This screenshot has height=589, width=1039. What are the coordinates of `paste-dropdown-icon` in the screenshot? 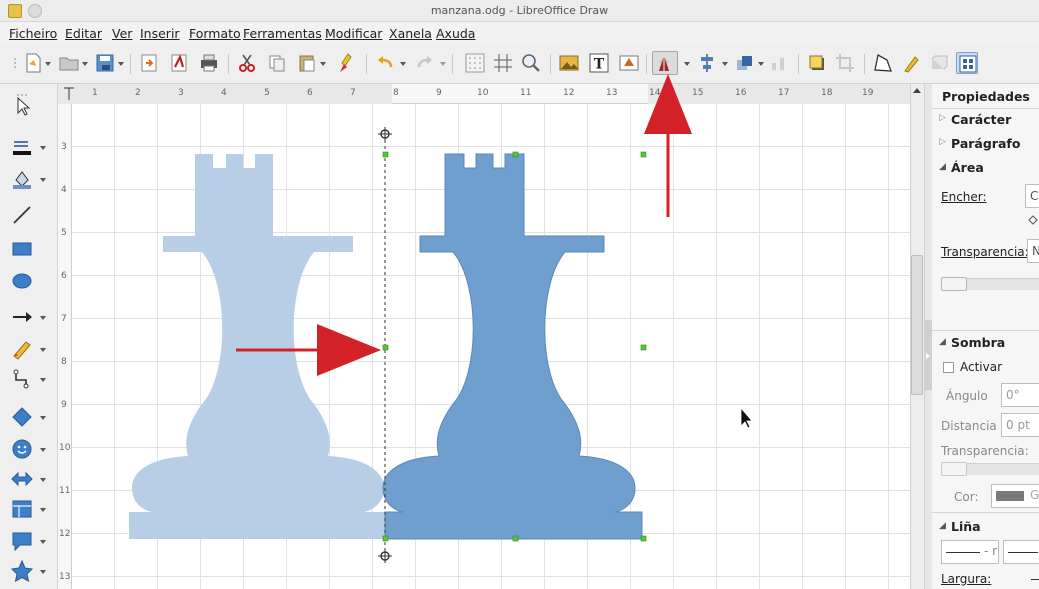 It's located at (323, 64).